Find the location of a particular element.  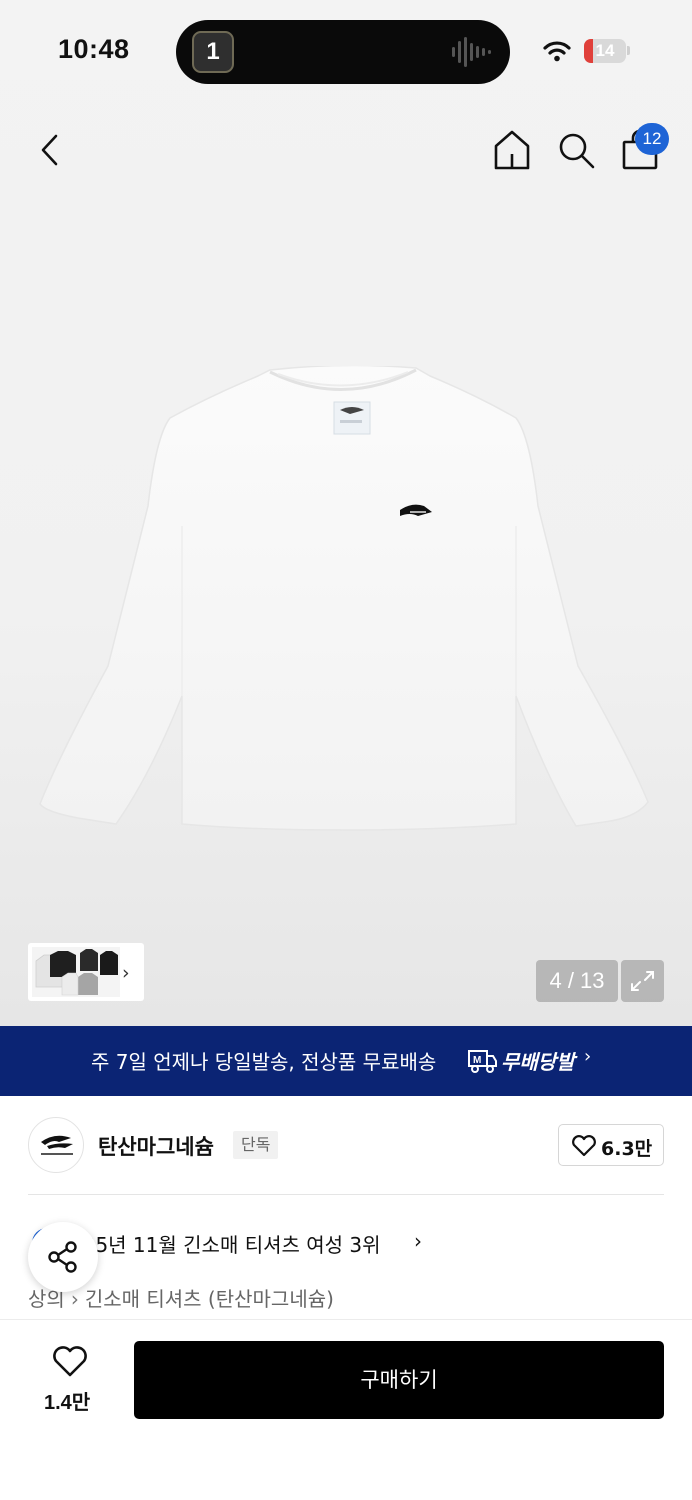

brand-like-button: 6.3만 is located at coordinates (611, 1145).